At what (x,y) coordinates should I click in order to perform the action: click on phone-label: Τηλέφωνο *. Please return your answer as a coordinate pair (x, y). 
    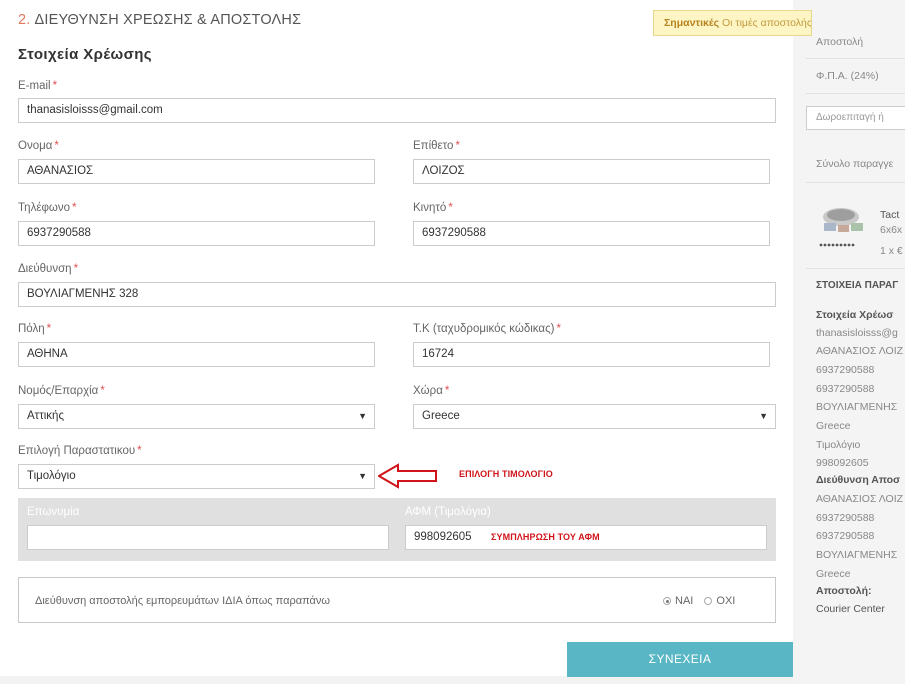
    Looking at the image, I should click on (47, 208).